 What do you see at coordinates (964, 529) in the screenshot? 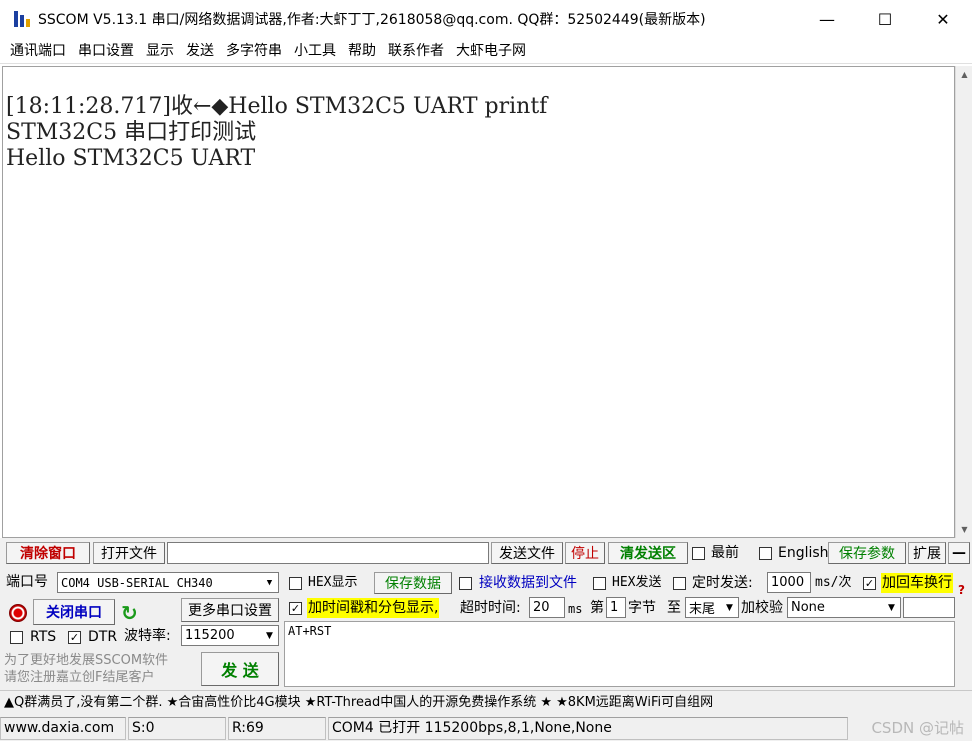
I see `scroll-down-icon: ▼` at bounding box center [964, 529].